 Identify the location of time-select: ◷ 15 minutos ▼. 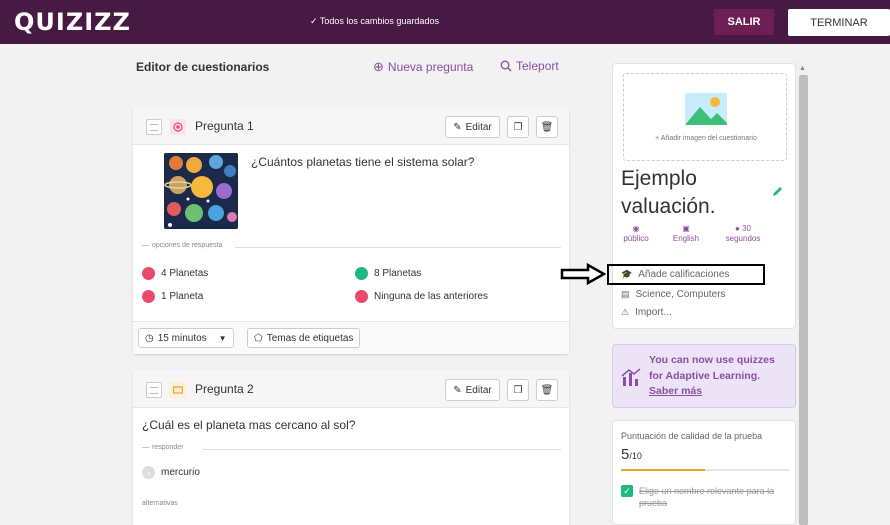
(186, 338).